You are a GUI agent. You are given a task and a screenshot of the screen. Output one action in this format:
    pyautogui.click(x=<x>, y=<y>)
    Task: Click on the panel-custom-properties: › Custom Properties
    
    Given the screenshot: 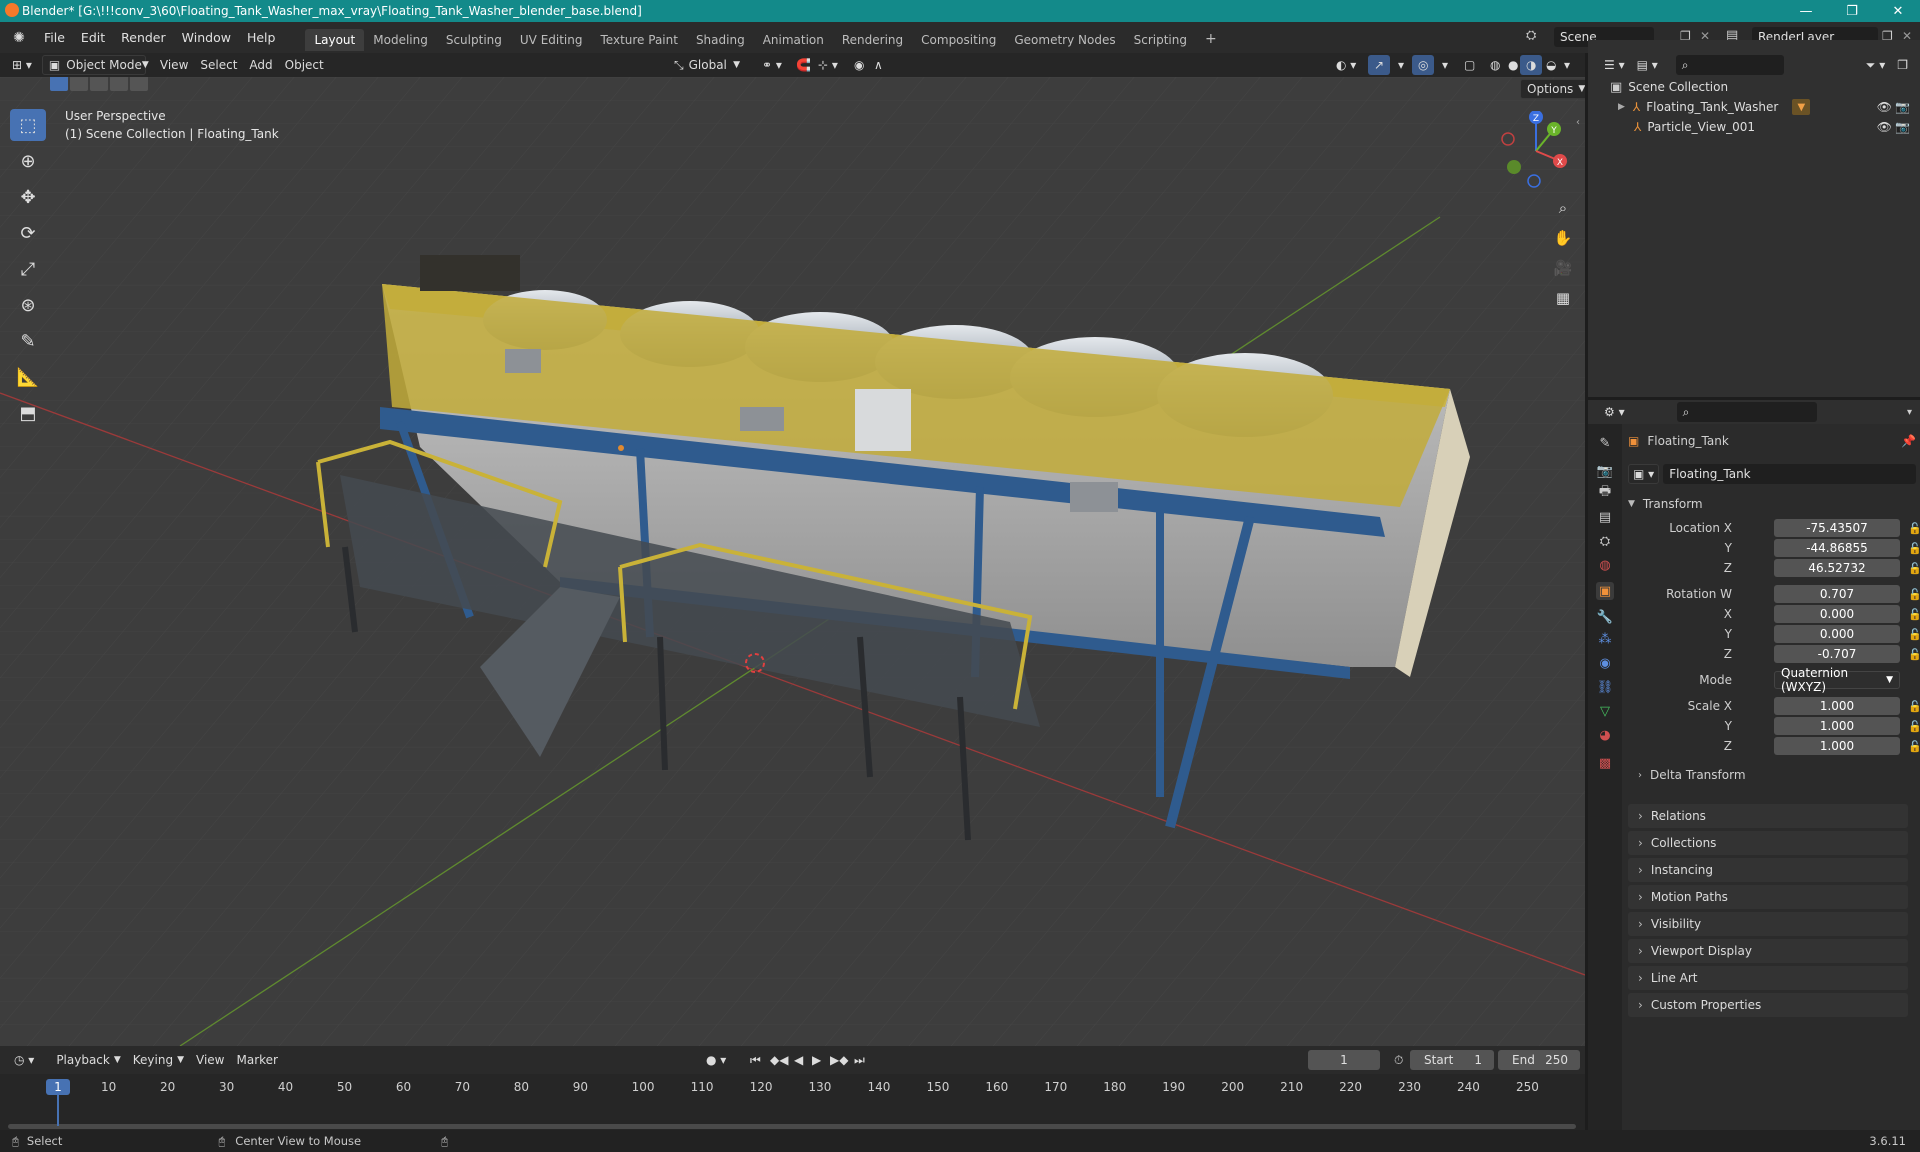 What is the action you would take?
    pyautogui.click(x=1768, y=1005)
    